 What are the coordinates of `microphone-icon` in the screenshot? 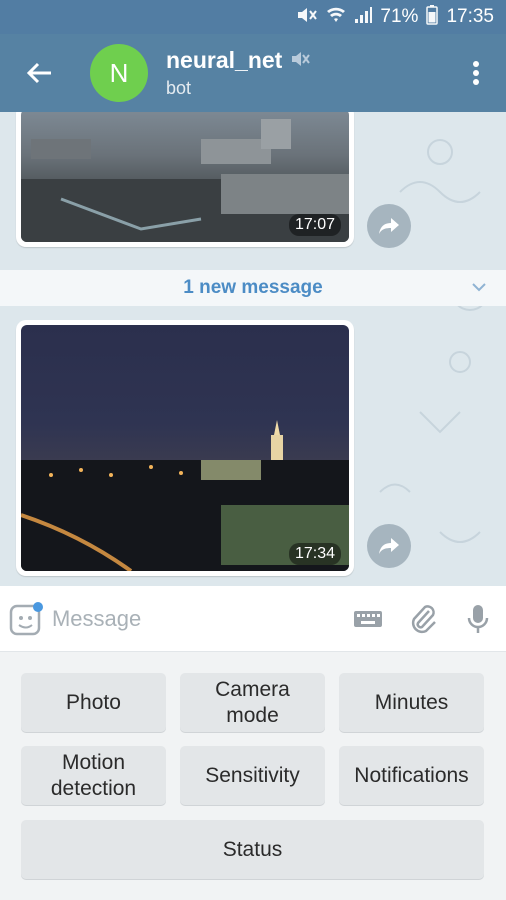 It's located at (478, 618).